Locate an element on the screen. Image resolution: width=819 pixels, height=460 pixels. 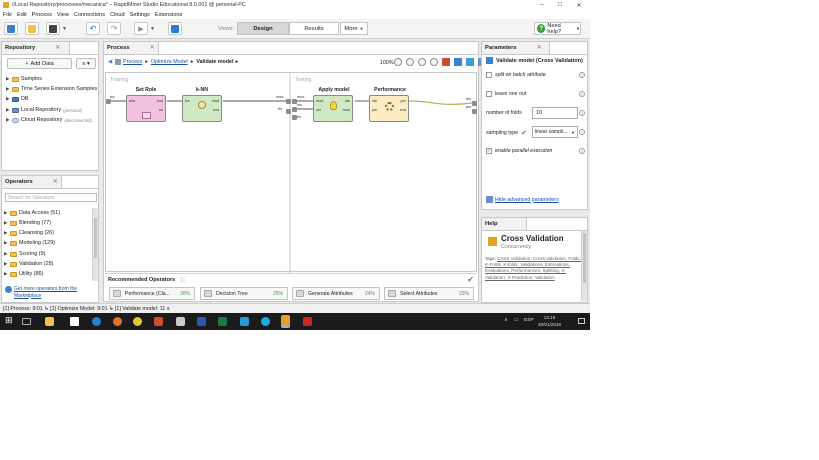
info-icon: ⓘ is located at coordinates (182, 280).